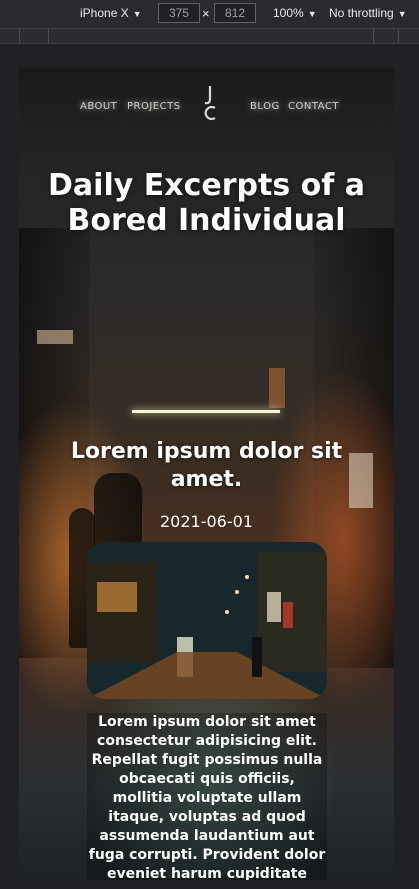 The height and width of the screenshot is (889, 419). I want to click on page-title: Daily Excerpts of a Bored Individual, so click(206, 203).